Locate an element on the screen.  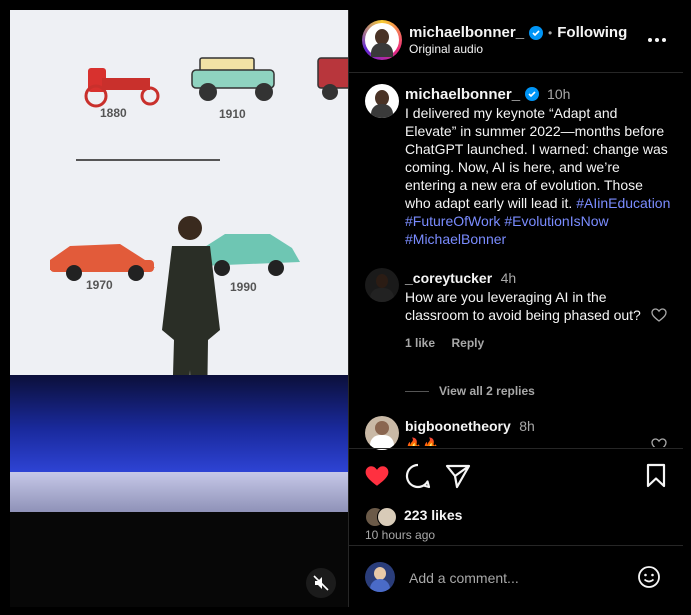
stage-backdrop is located at coordinates (179, 425).